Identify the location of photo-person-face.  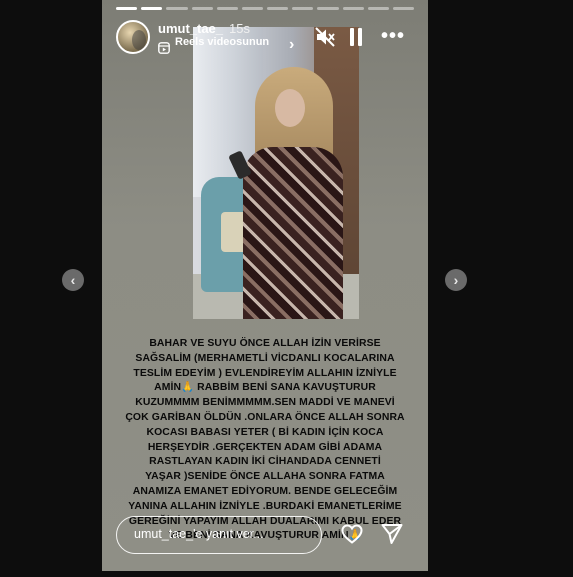
(290, 108).